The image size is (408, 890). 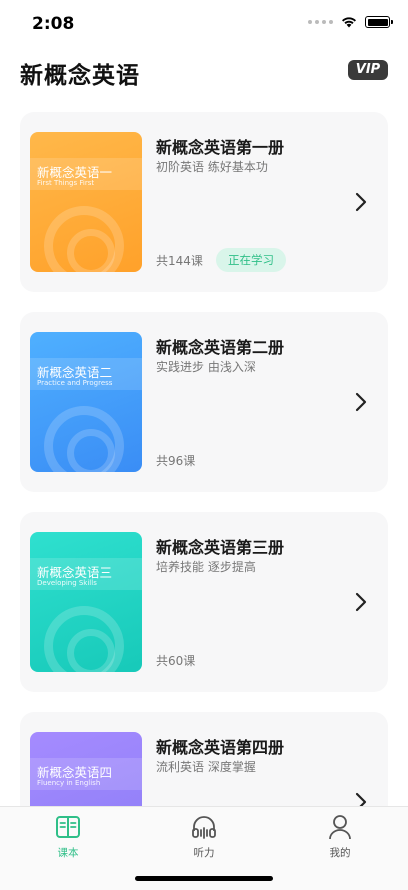 What do you see at coordinates (176, 461) in the screenshot?
I see `lesson-count: 共96课` at bounding box center [176, 461].